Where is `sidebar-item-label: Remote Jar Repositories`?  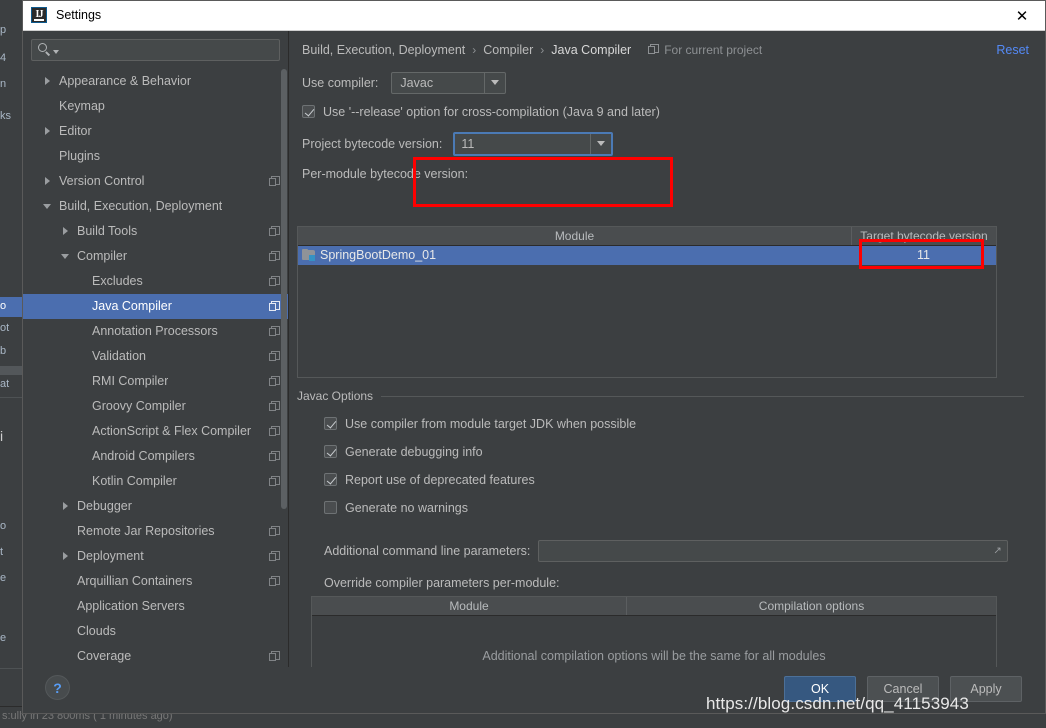
sidebar-item-label: Remote Jar Repositories is located at coordinates (146, 531).